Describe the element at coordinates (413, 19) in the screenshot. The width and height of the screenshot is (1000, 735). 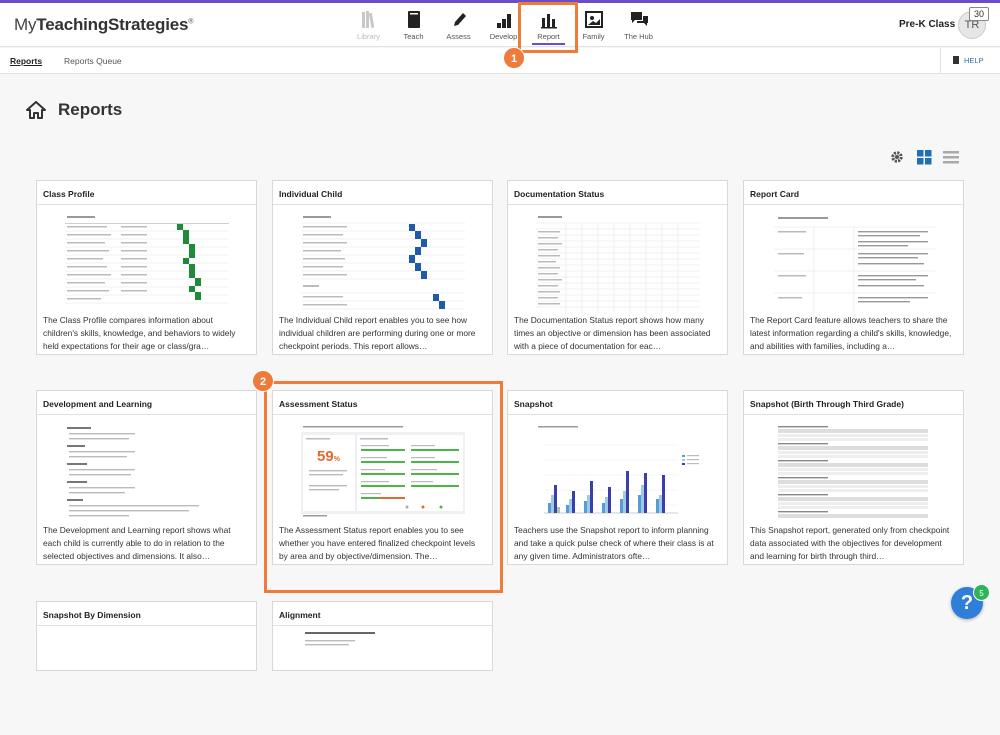
I see `book-icon` at that location.